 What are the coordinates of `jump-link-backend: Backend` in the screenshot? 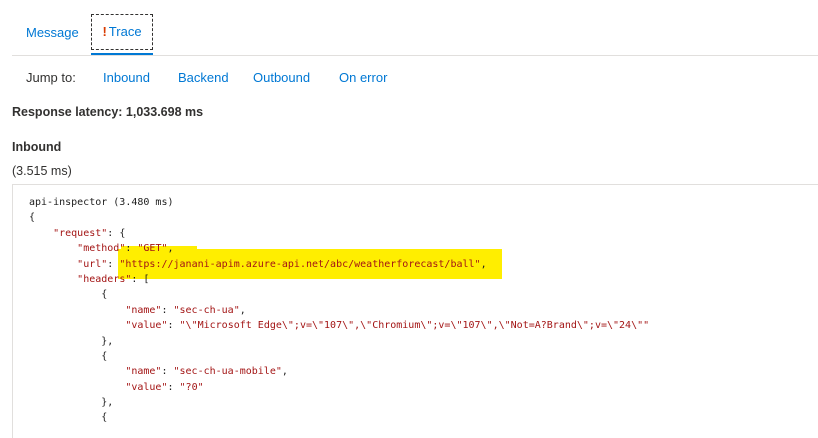 It's located at (203, 78).